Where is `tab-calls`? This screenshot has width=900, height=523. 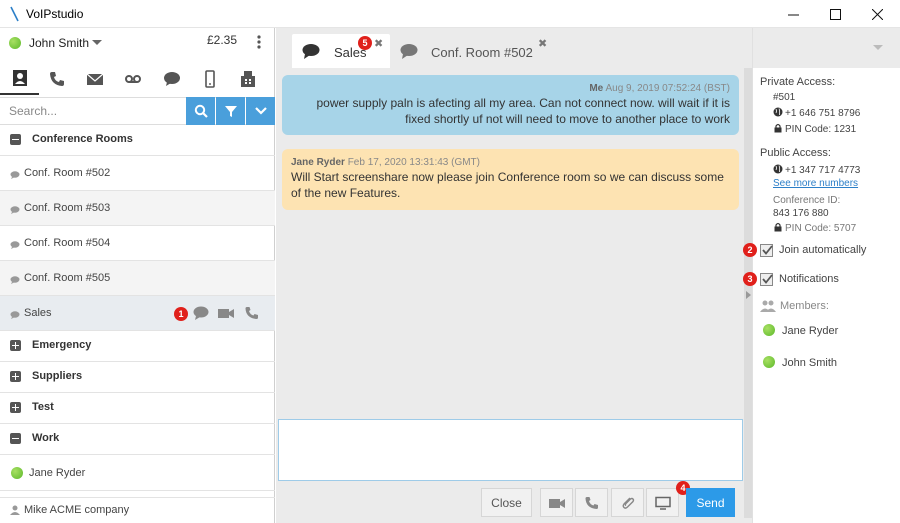 tab-calls is located at coordinates (56, 79).